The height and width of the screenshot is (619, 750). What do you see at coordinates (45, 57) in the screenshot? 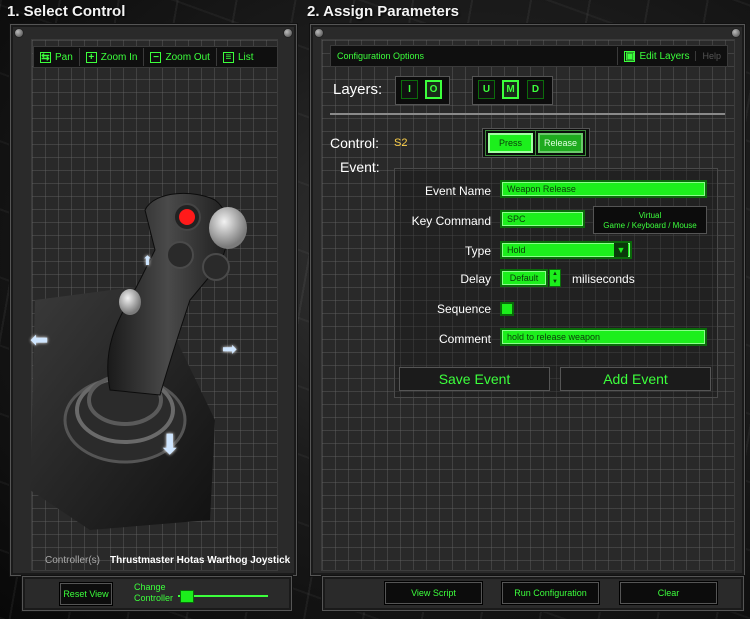
I see `pan-icon: ⇆` at bounding box center [45, 57].